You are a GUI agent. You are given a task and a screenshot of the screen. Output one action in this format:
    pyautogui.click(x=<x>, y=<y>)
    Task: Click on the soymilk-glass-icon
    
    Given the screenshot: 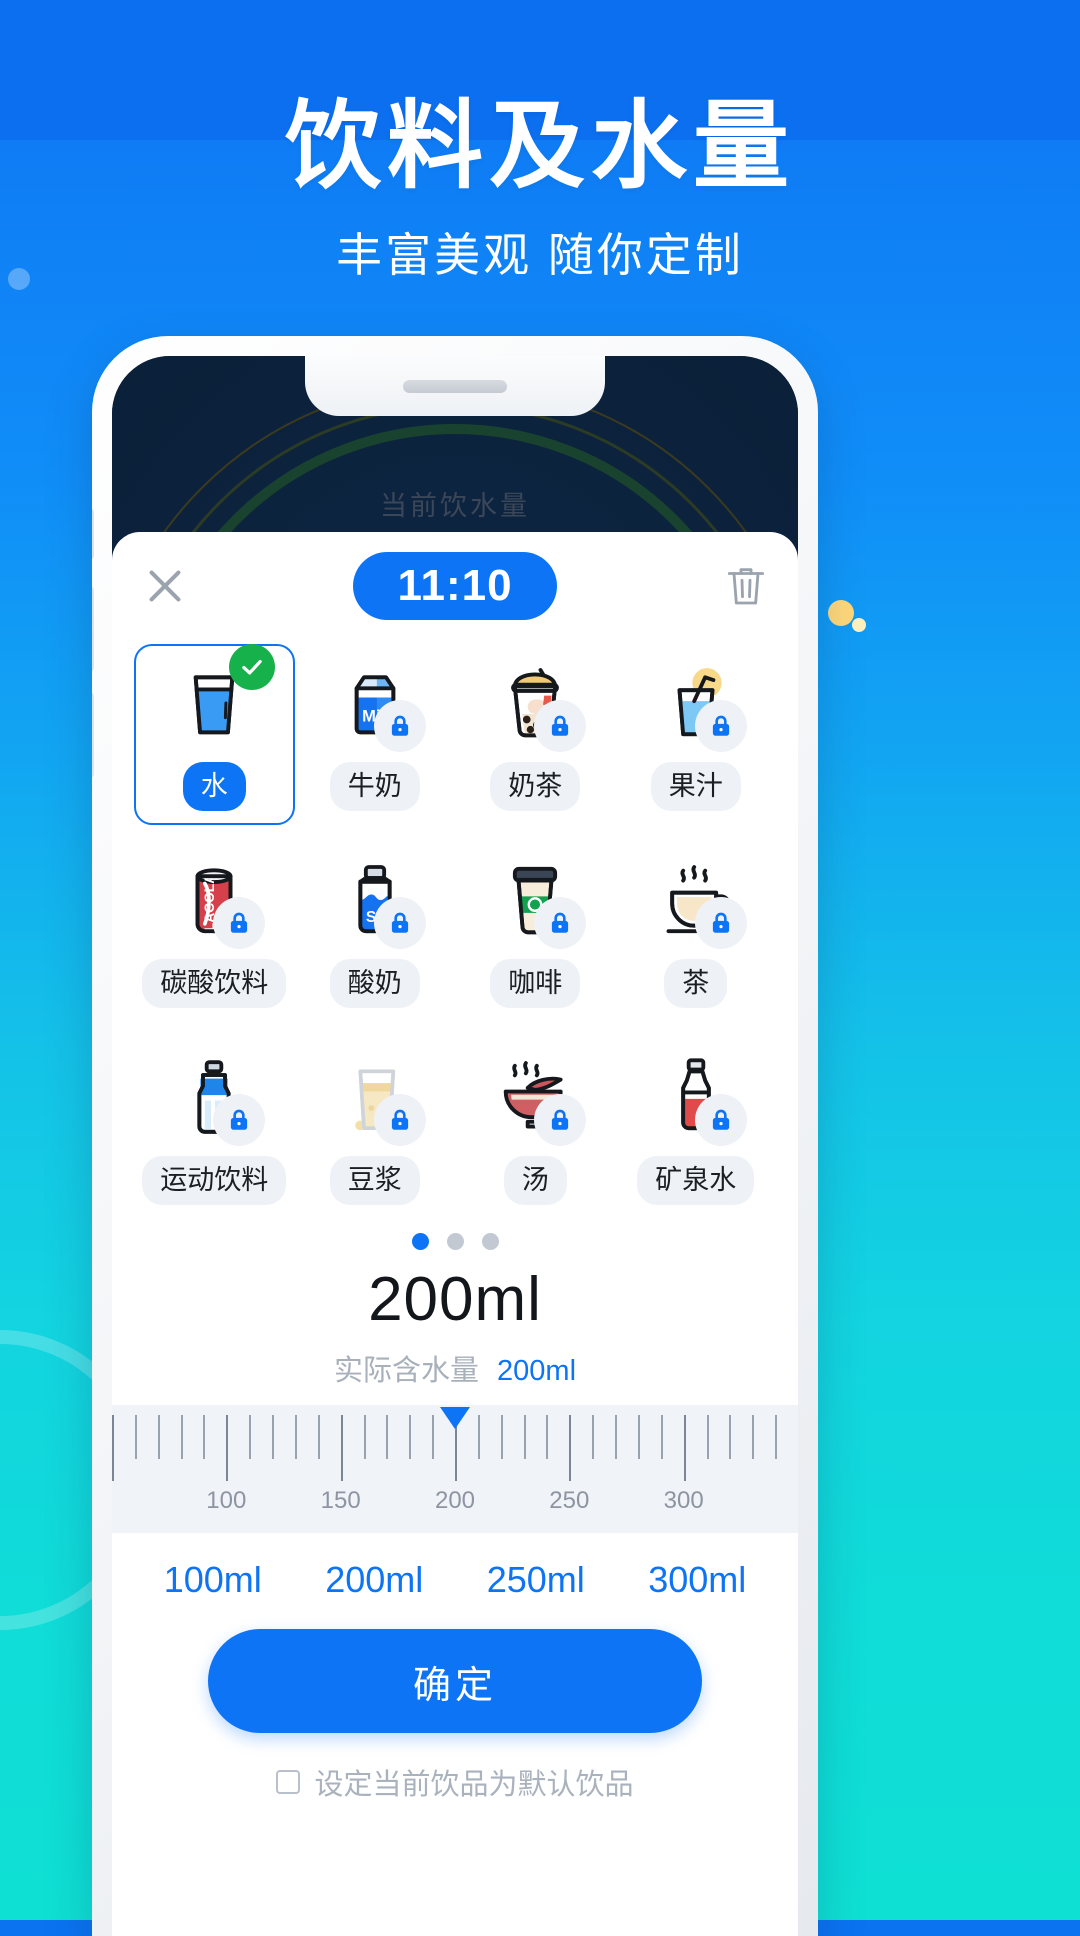 What is the action you would take?
    pyautogui.click(x=377, y=1098)
    